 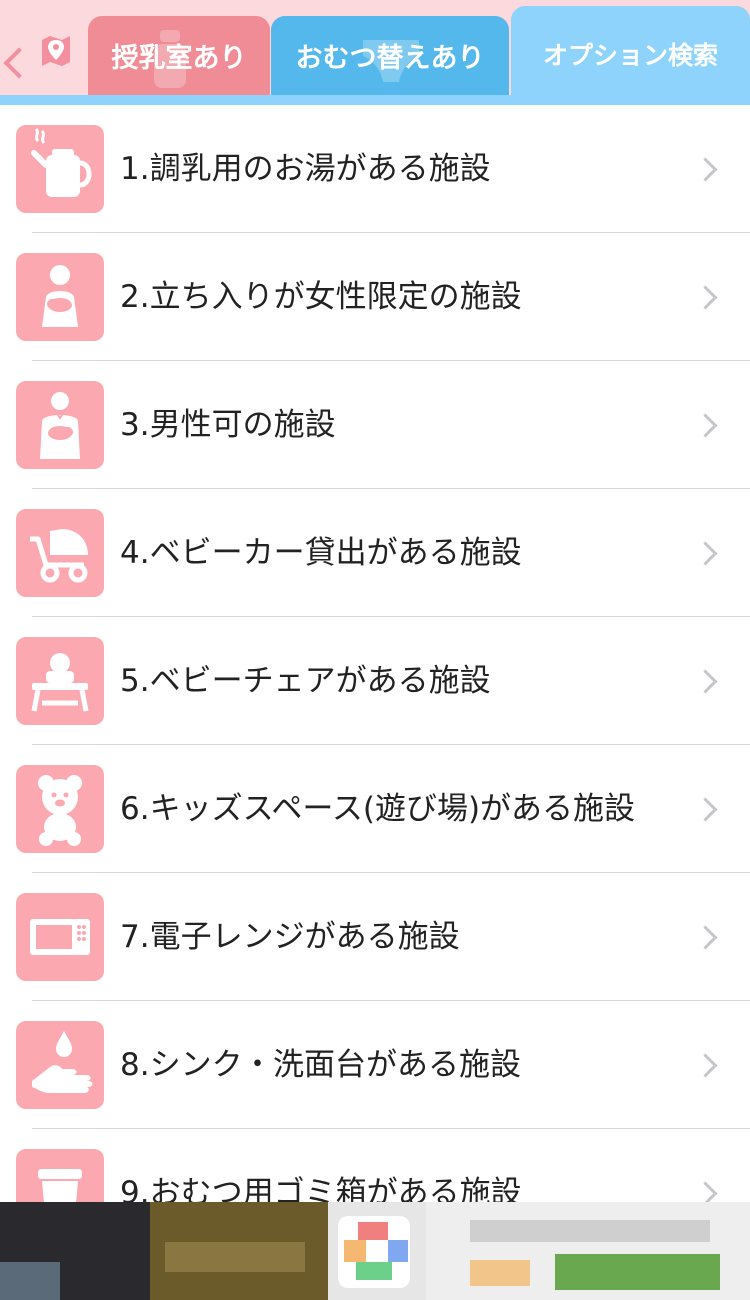 What do you see at coordinates (305, 681) in the screenshot?
I see `list-item-label: 5.ベビーチェアがある施設` at bounding box center [305, 681].